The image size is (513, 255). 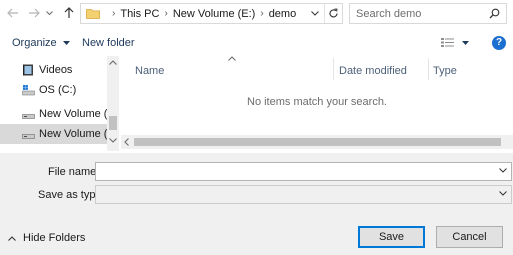 I want to click on cancel-button: Cancel, so click(x=469, y=237).